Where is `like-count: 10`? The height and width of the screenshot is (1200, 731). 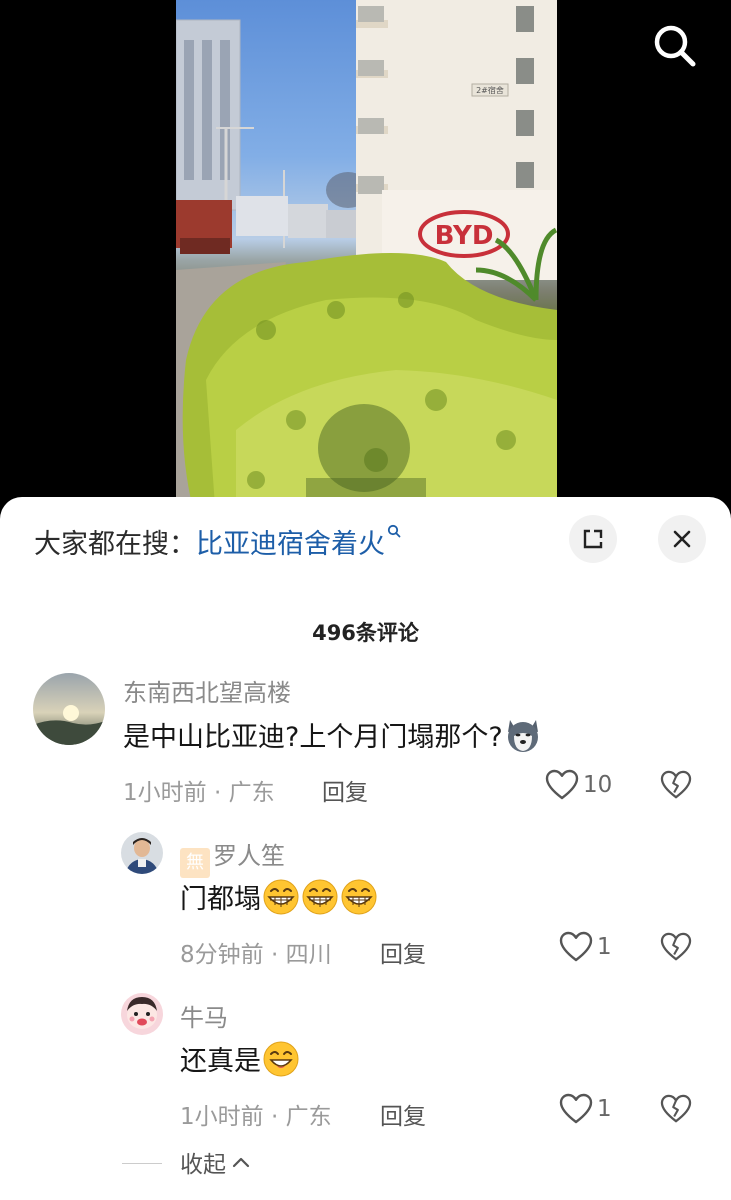 like-count: 10 is located at coordinates (598, 785).